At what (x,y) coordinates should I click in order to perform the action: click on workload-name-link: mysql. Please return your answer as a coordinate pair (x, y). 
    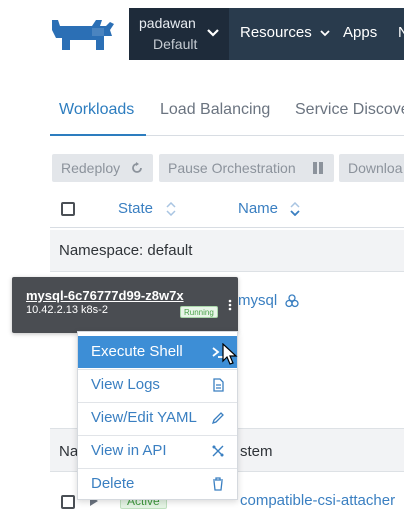
    Looking at the image, I should click on (257, 300).